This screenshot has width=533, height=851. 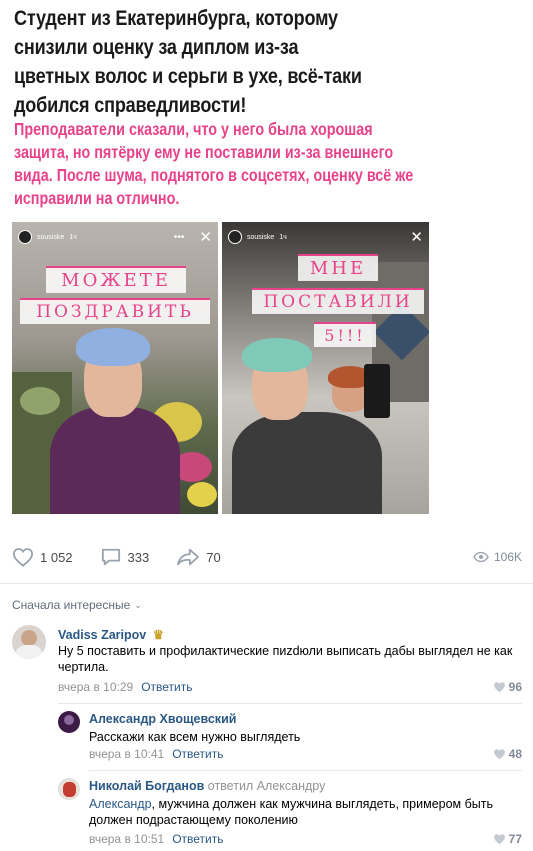 I want to click on comments-sort-dropdown: Сначала интересные ⌄, so click(x=77, y=605).